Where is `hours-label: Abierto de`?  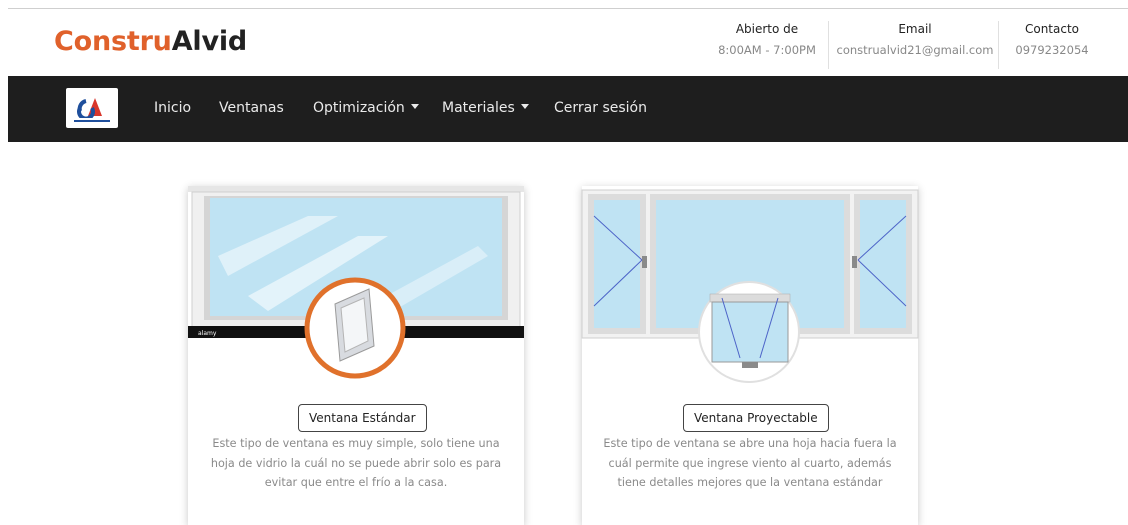
hours-label: Abierto de is located at coordinates (767, 29).